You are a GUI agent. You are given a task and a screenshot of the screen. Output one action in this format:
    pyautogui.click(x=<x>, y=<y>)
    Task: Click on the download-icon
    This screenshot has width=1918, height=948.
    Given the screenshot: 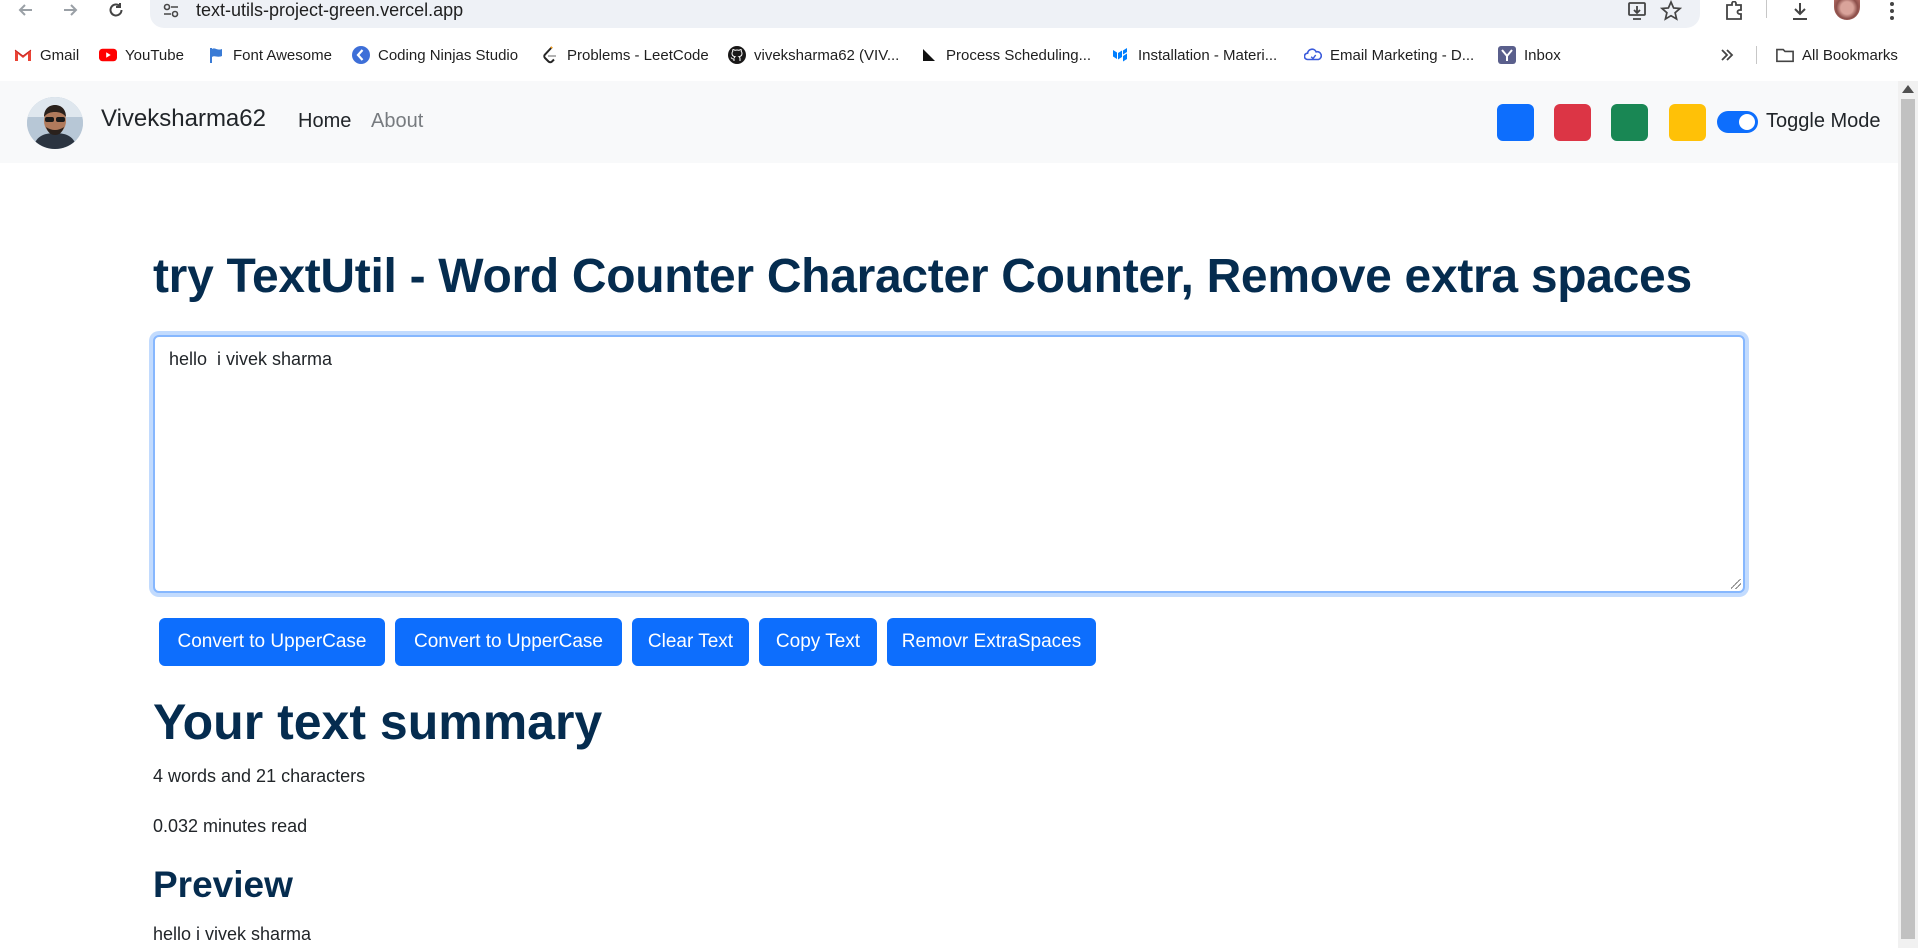 What is the action you would take?
    pyautogui.click(x=1800, y=11)
    